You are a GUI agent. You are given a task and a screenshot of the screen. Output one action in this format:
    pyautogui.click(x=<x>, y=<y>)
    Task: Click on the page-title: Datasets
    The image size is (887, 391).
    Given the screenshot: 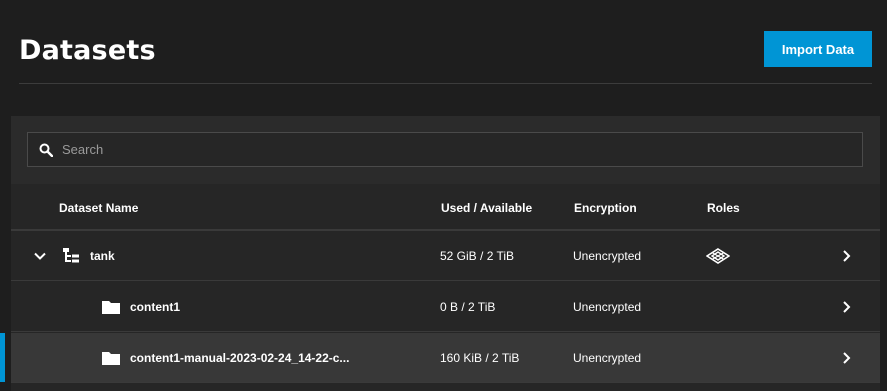 What is the action you would take?
    pyautogui.click(x=87, y=50)
    